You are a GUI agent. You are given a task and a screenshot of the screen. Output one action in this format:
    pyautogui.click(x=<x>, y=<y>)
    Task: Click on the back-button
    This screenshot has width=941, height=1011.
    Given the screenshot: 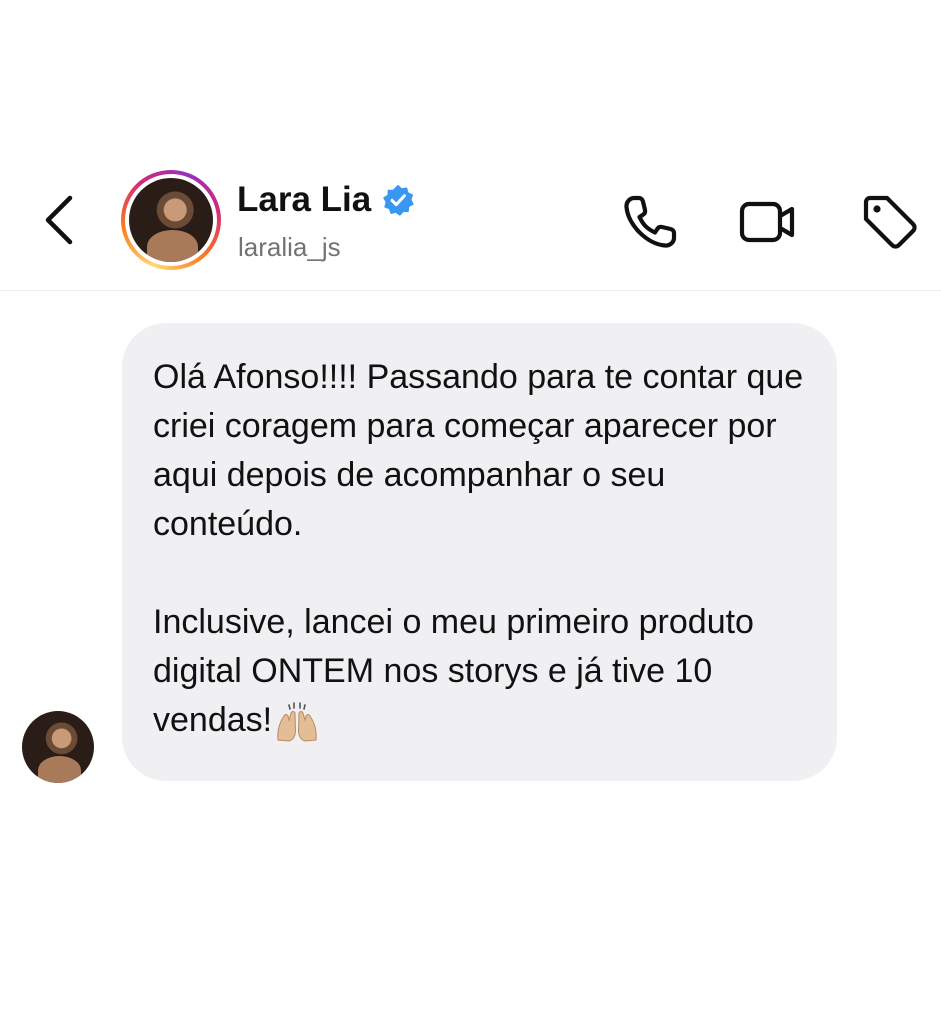 What is the action you would take?
    pyautogui.click(x=60, y=220)
    